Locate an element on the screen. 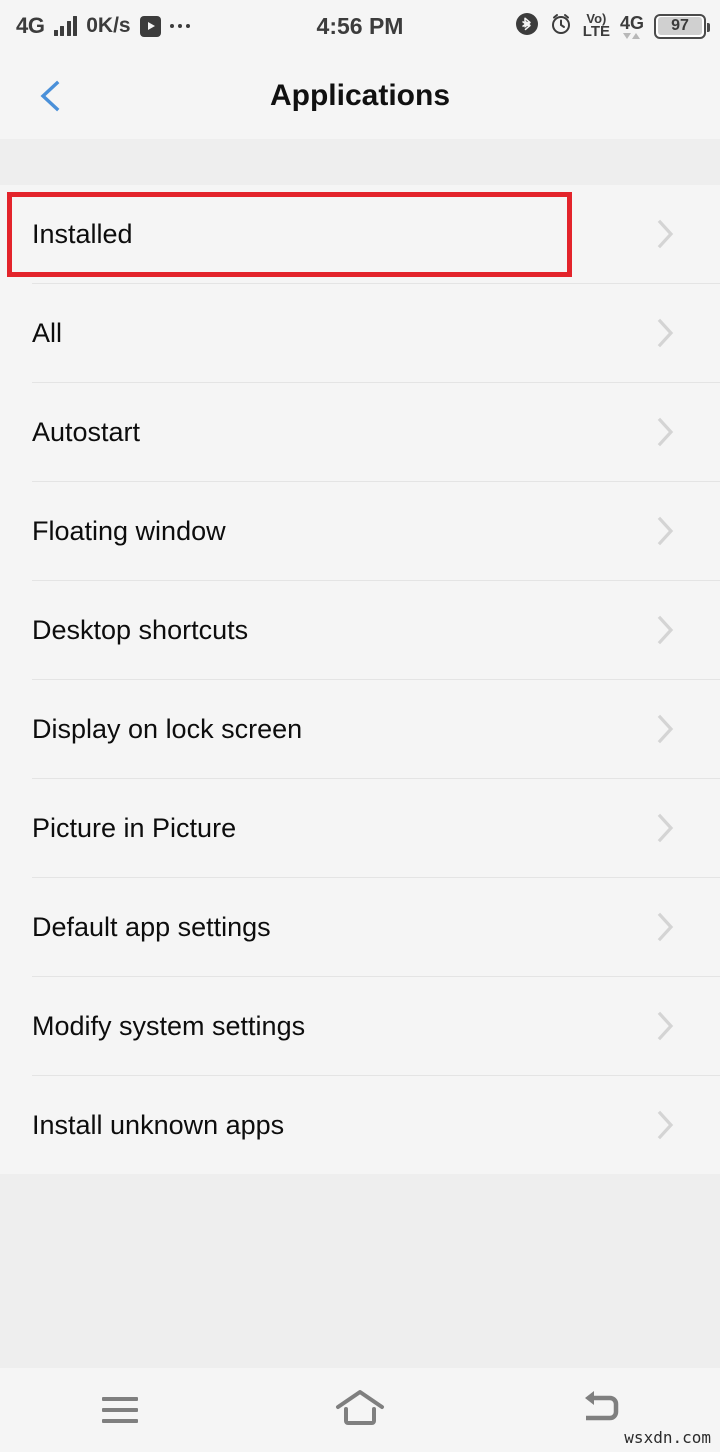 Image resolution: width=720 pixels, height=1452 pixels. mobile-data-indicator: 4G is located at coordinates (632, 26).